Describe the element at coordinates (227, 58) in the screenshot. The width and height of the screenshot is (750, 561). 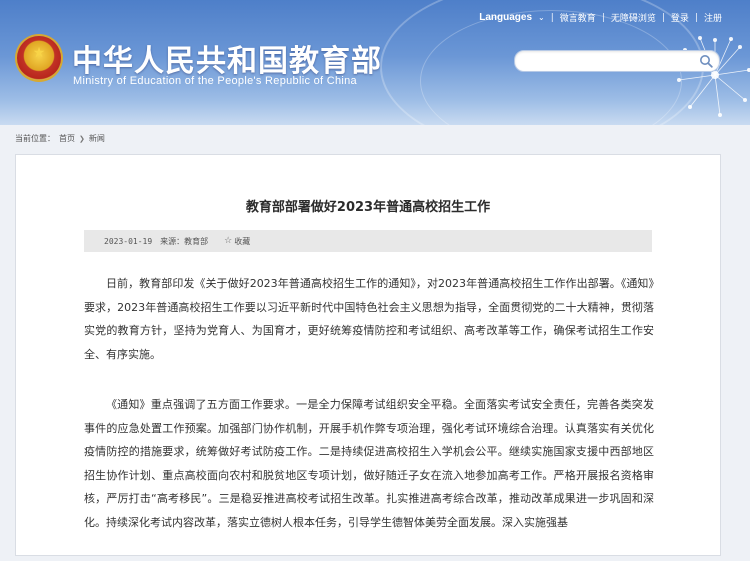
I see `site-title: 中华人民共和国教育部` at that location.